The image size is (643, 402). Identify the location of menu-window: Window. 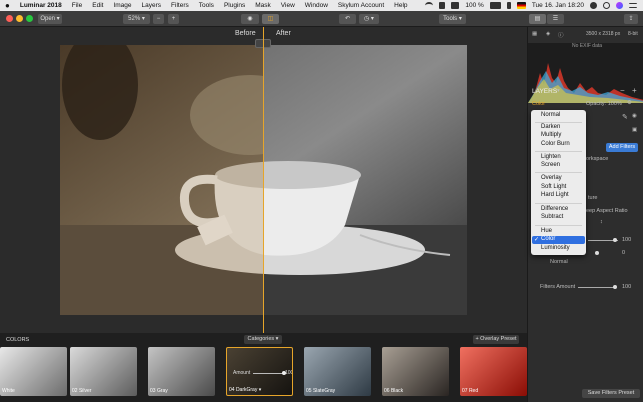
(316, 5).